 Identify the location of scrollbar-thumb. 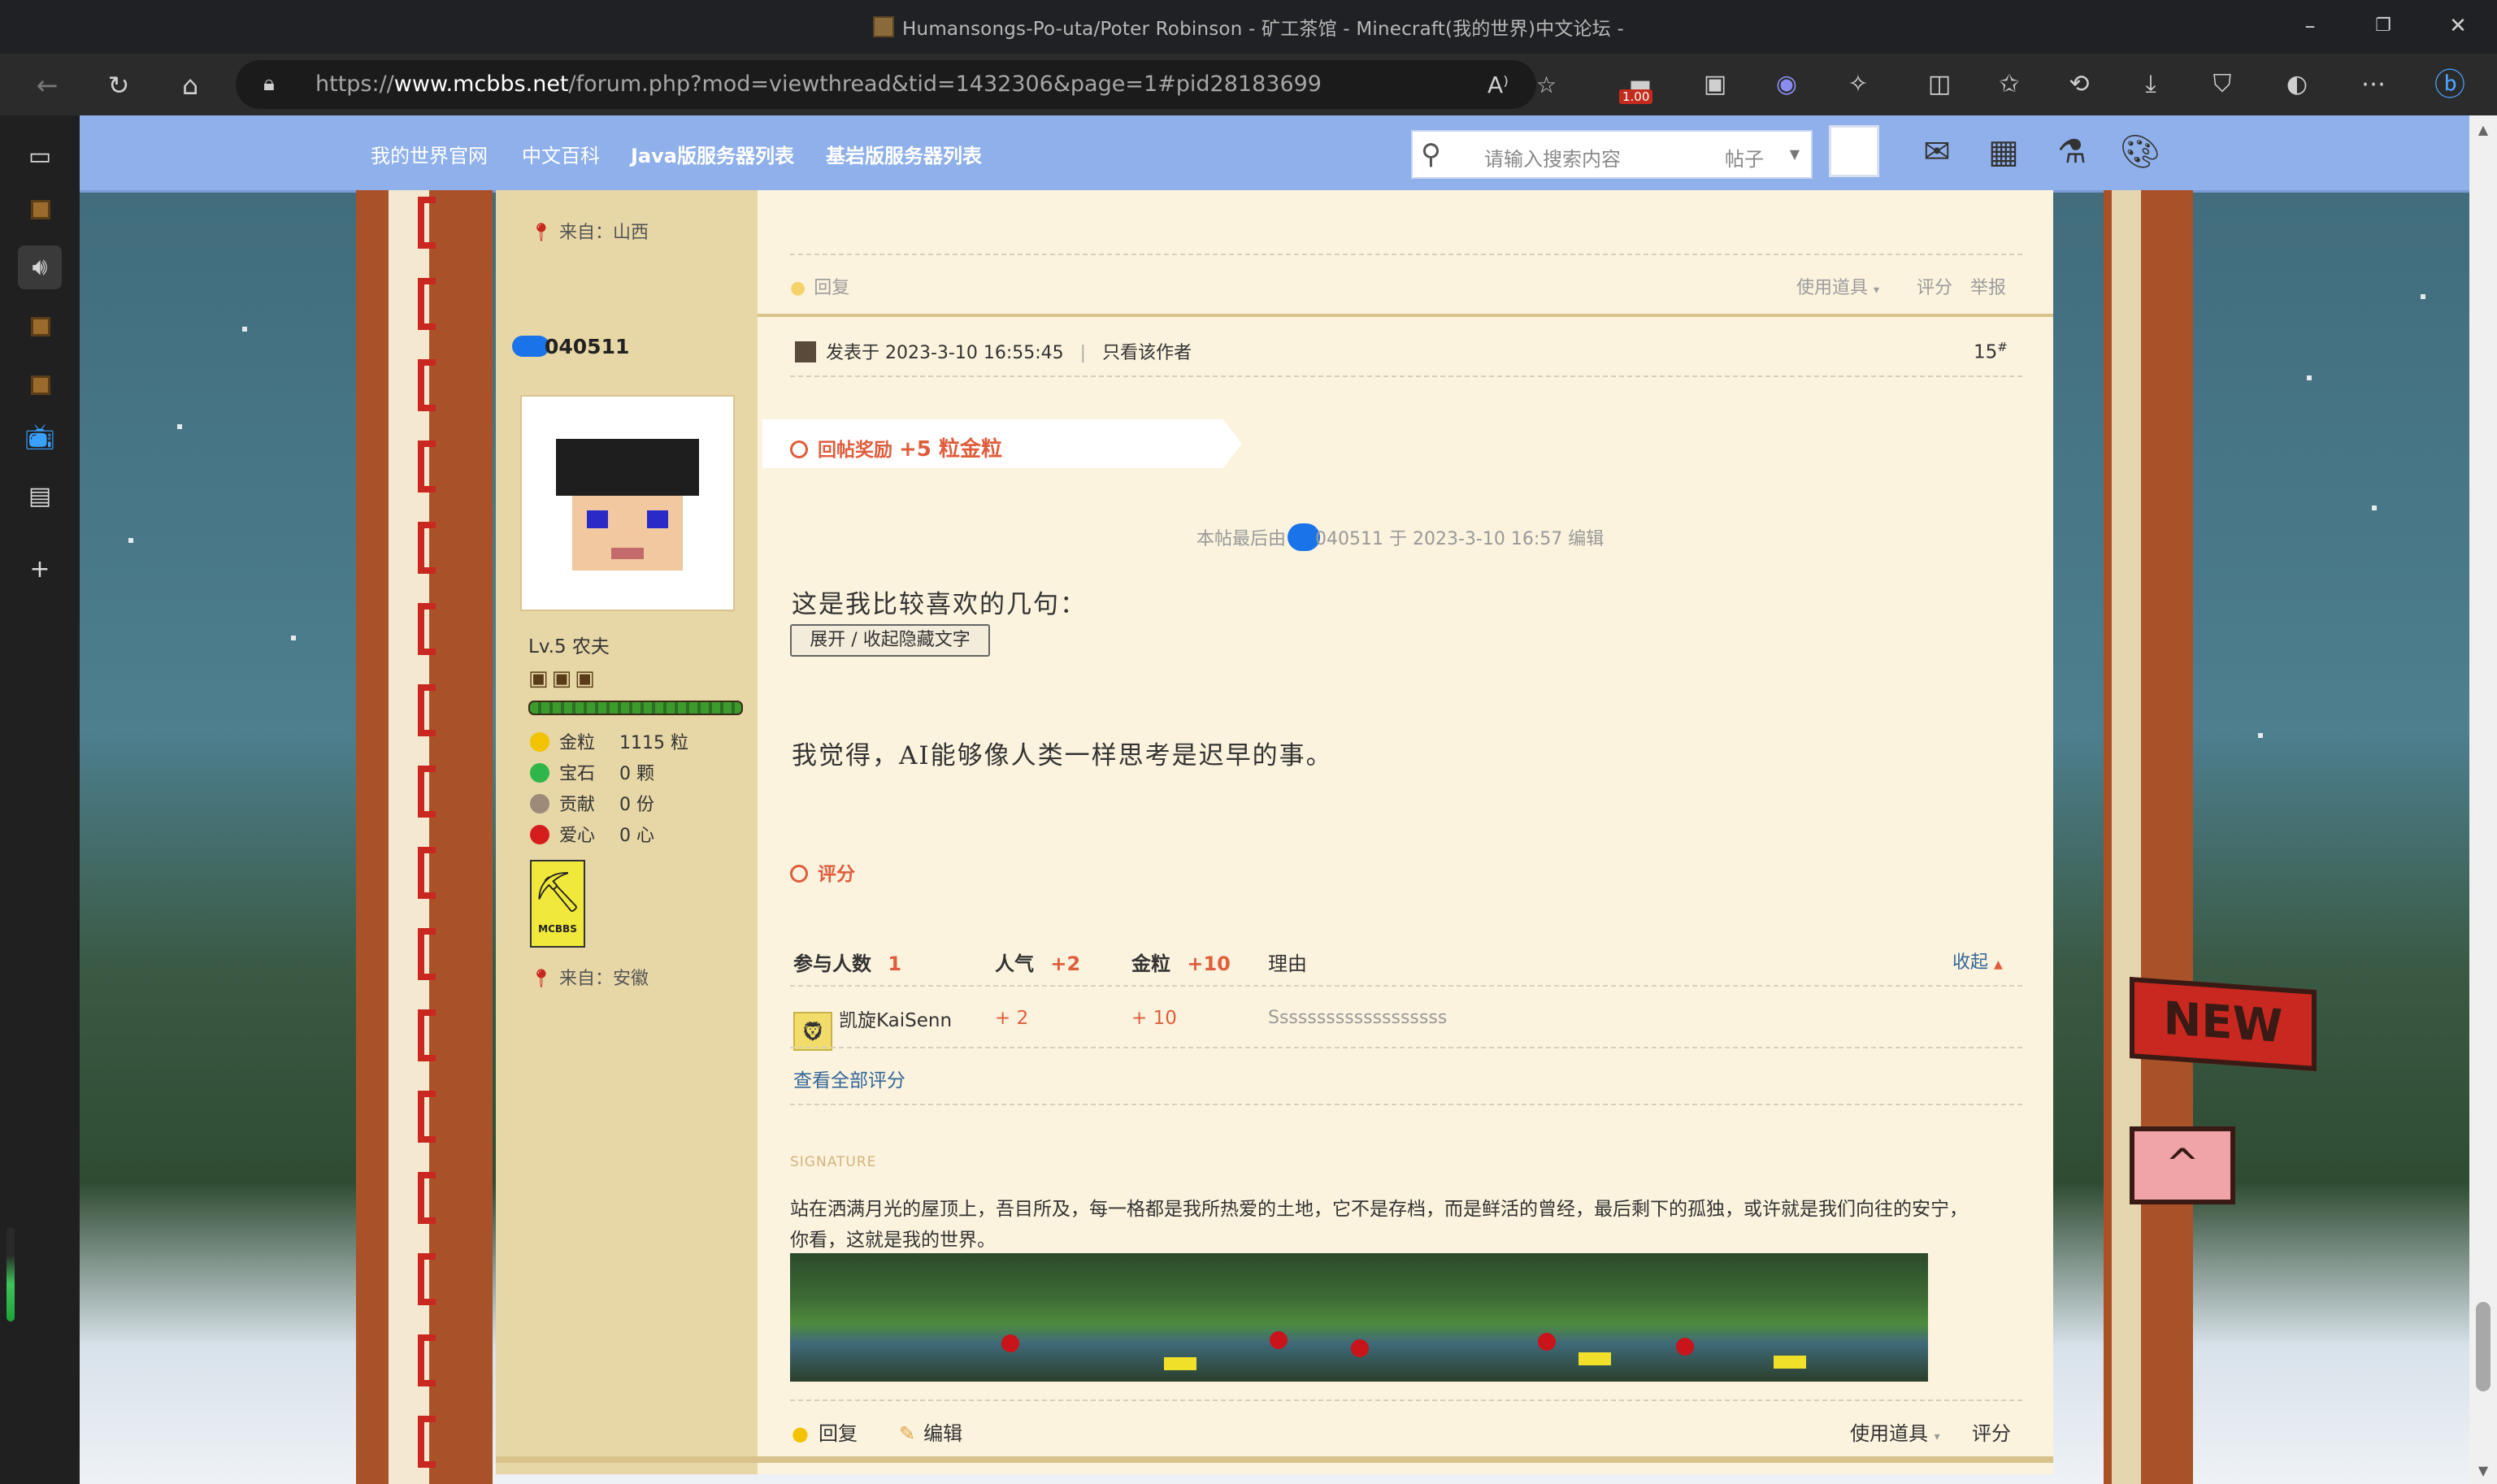
(2483, 1346).